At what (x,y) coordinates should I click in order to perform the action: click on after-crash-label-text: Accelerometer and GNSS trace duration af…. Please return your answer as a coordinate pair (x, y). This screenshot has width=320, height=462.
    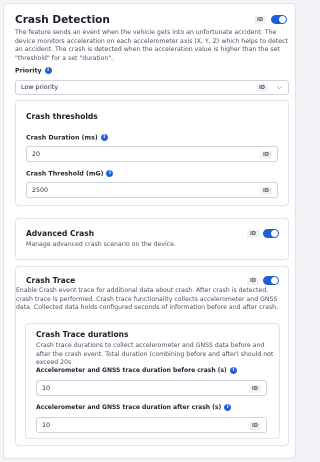
    Looking at the image, I should click on (129, 407).